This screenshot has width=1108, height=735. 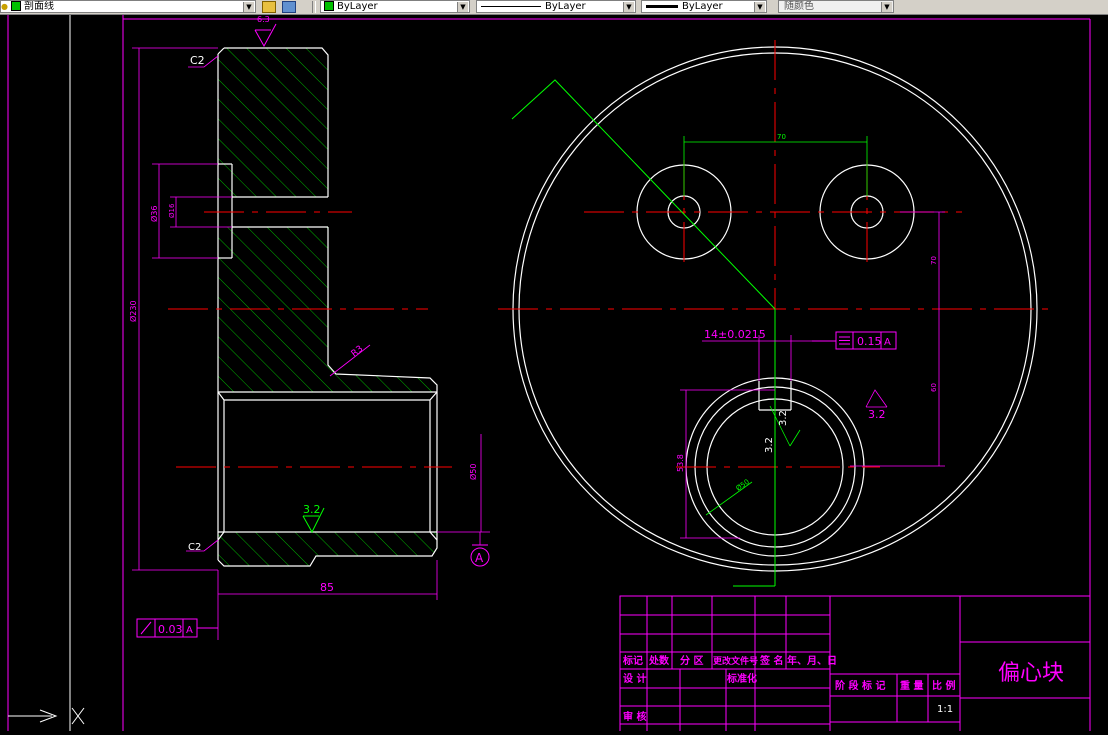 I want to click on layer-states-icon, so click(x=269, y=7).